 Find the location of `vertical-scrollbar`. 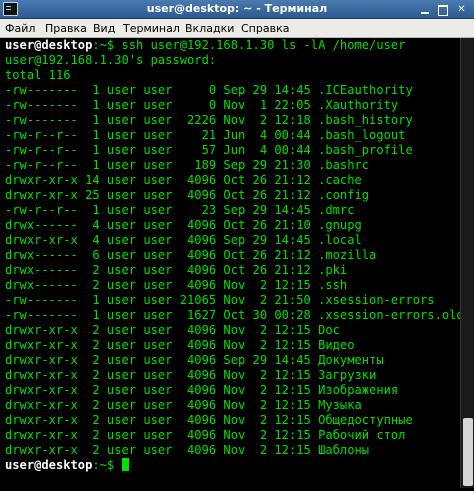

vertical-scrollbar is located at coordinates (467, 263).